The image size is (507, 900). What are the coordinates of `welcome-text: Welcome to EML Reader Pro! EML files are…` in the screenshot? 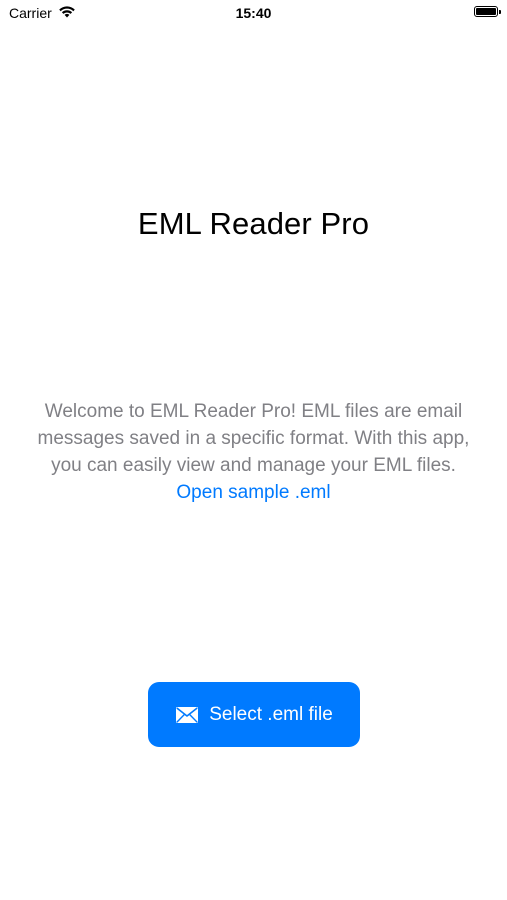 It's located at (253, 438).